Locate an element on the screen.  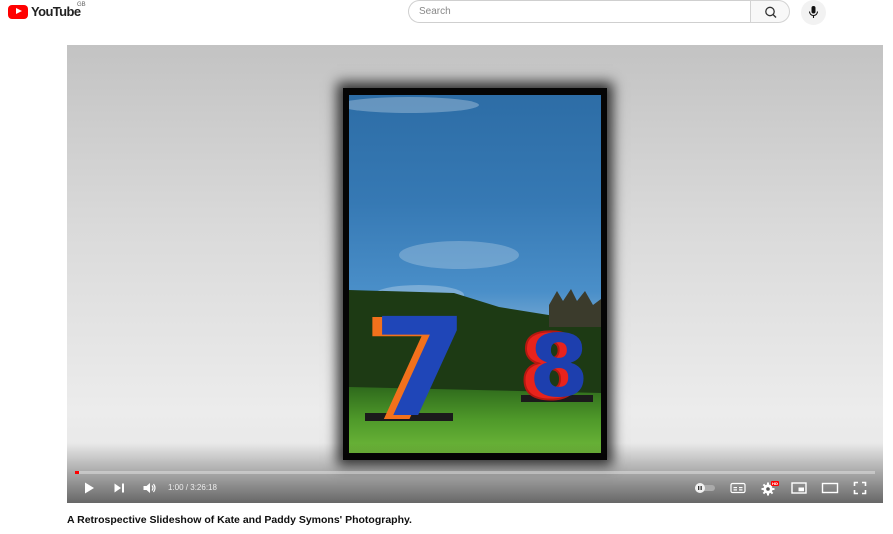
youtube-logo: YouTube GB is located at coordinates (47, 10).